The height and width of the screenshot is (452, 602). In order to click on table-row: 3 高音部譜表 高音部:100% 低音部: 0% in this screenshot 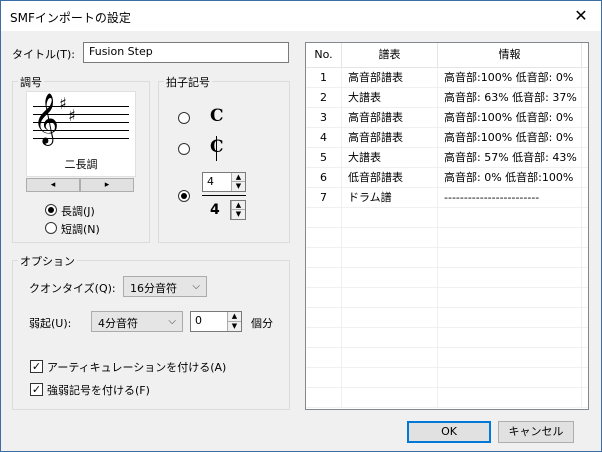, I will do `click(447, 118)`.